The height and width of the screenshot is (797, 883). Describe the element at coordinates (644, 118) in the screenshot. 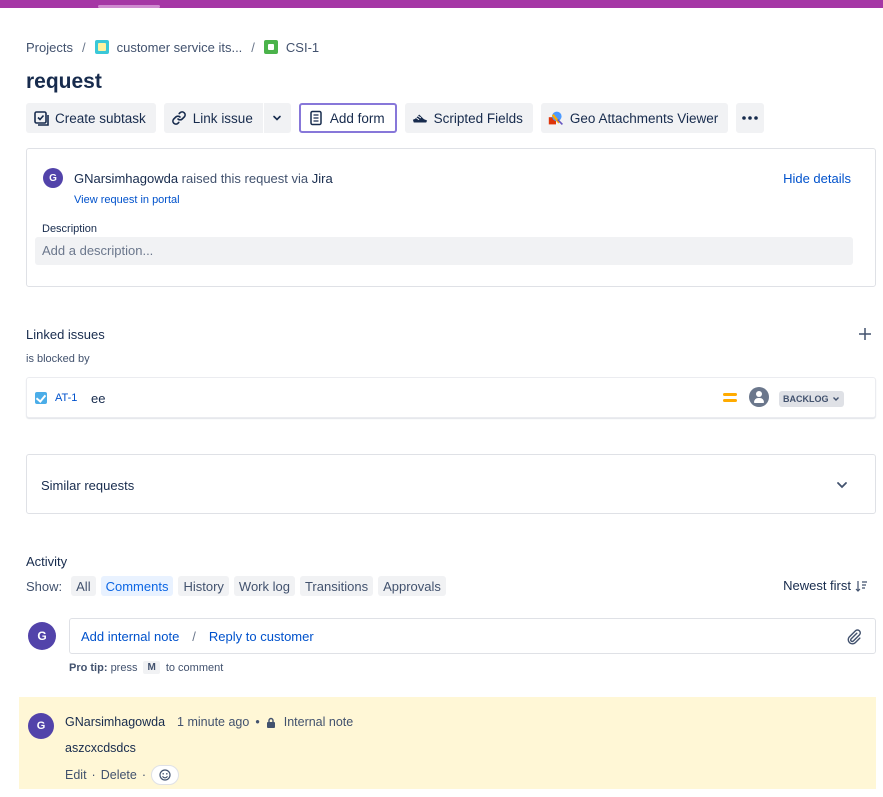

I see `geo-attachments-label: Geo Attachments Viewer` at that location.